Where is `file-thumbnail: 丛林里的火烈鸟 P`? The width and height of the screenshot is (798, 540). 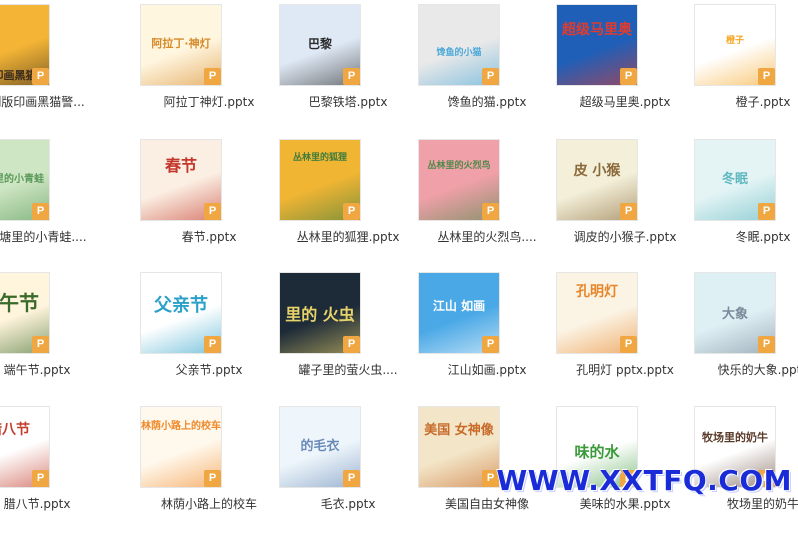
file-thumbnail: 丛林里的火烈鸟 P is located at coordinates (459, 180).